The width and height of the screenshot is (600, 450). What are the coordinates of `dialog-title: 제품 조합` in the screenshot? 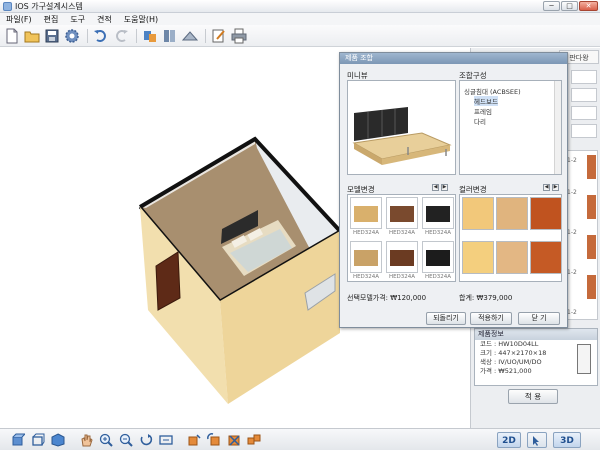 It's located at (453, 58).